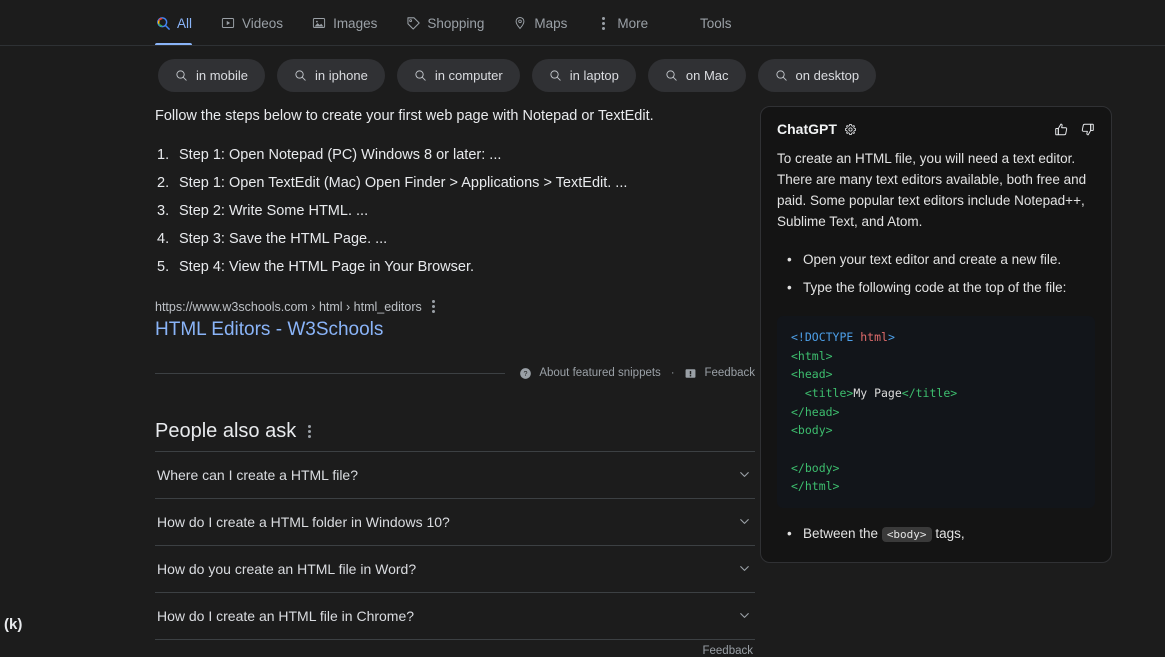 The image size is (1165, 657). I want to click on chip-in-laptop: in laptop, so click(583, 75).